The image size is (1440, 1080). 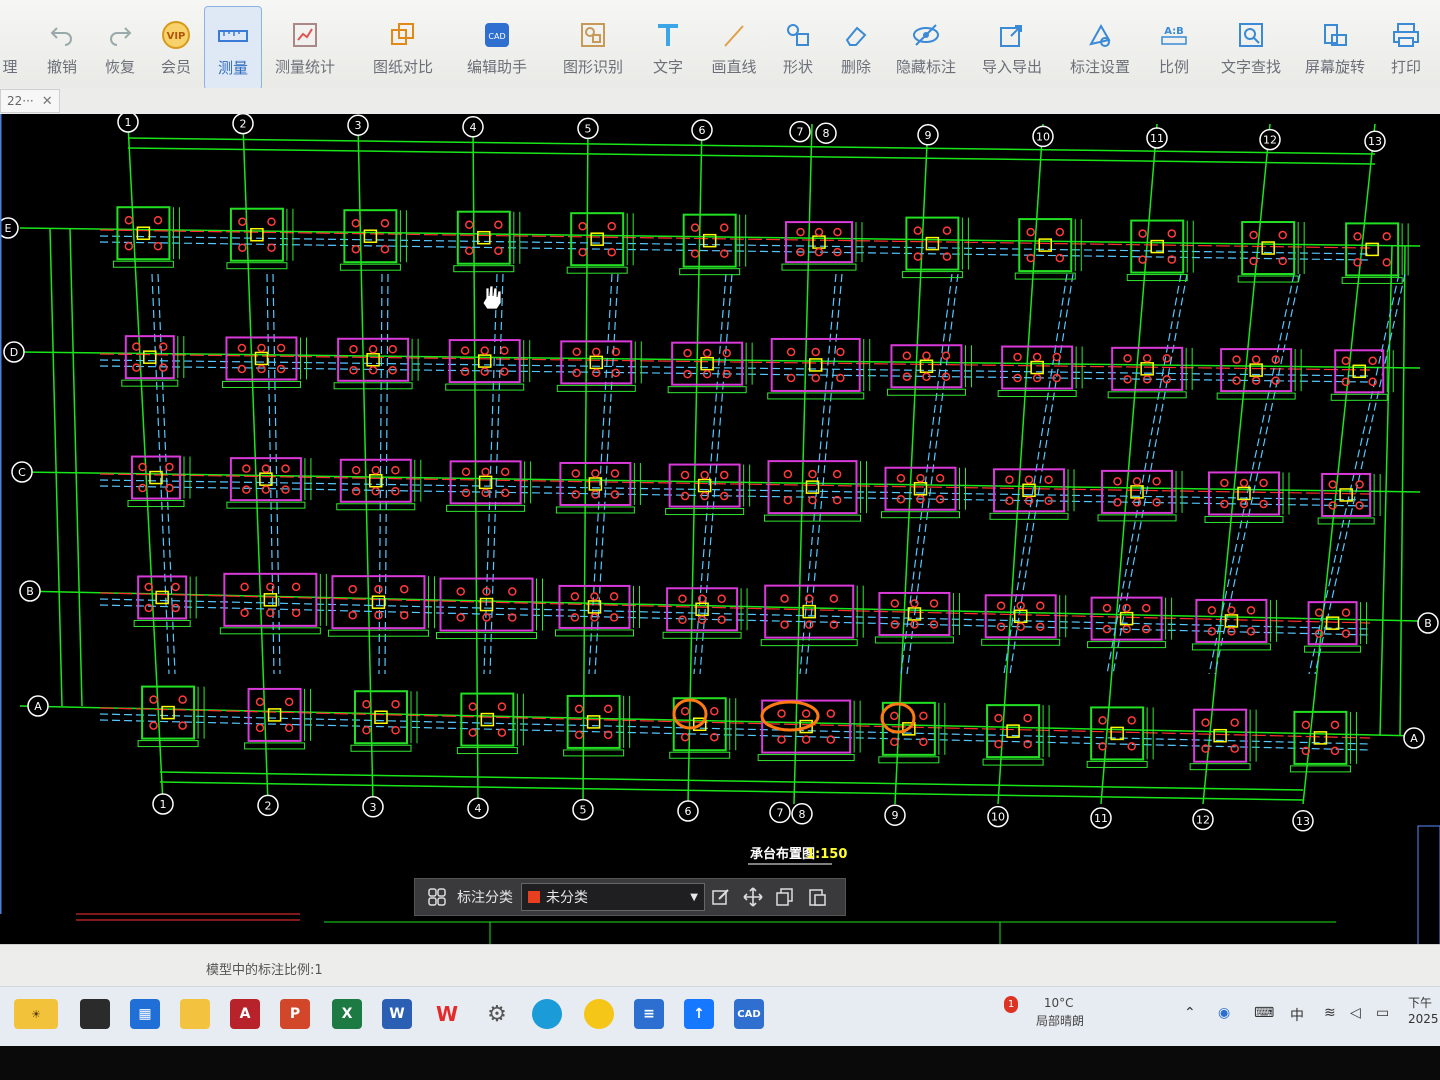 I want to click on edge-icon, so click(x=547, y=1014).